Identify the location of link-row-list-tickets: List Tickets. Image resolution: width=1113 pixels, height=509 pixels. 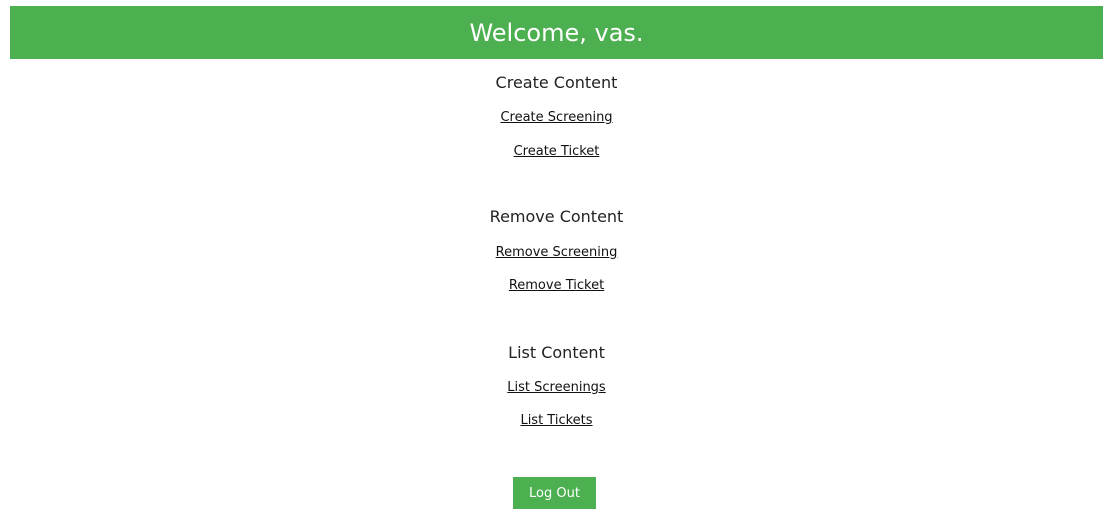
(556, 420).